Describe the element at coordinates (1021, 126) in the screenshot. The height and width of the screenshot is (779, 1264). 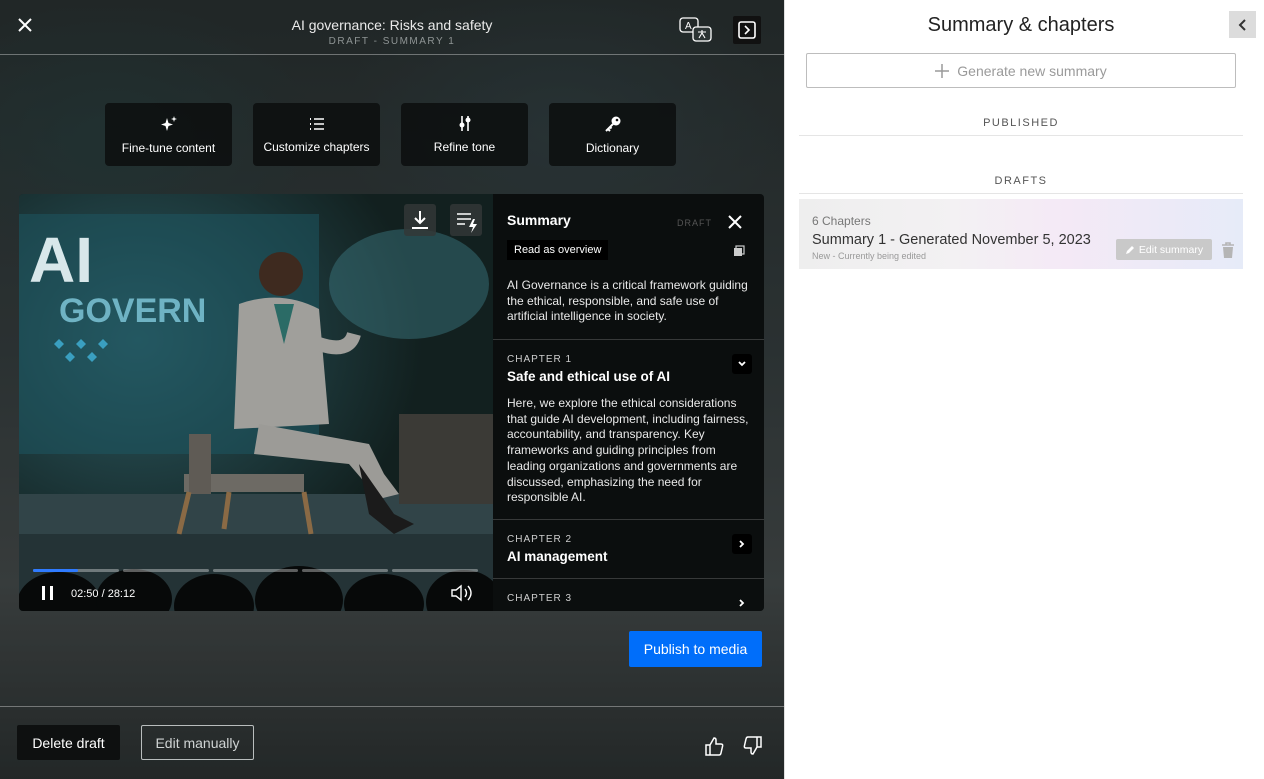
I see `published-section-label: PUBLISHED` at that location.